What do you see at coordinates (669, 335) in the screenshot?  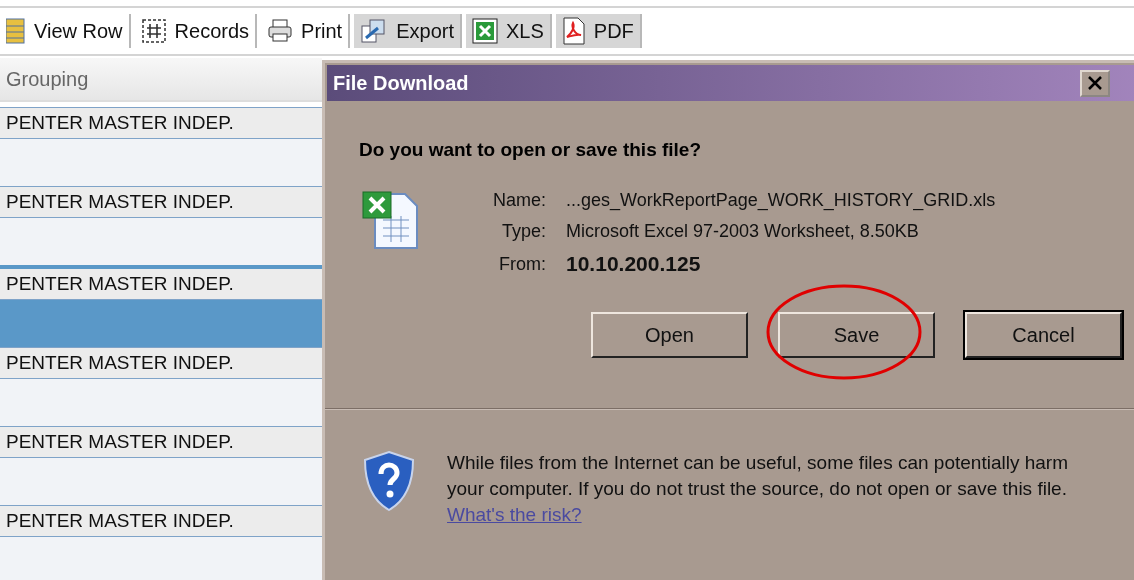 I see `dialog-button: Open` at bounding box center [669, 335].